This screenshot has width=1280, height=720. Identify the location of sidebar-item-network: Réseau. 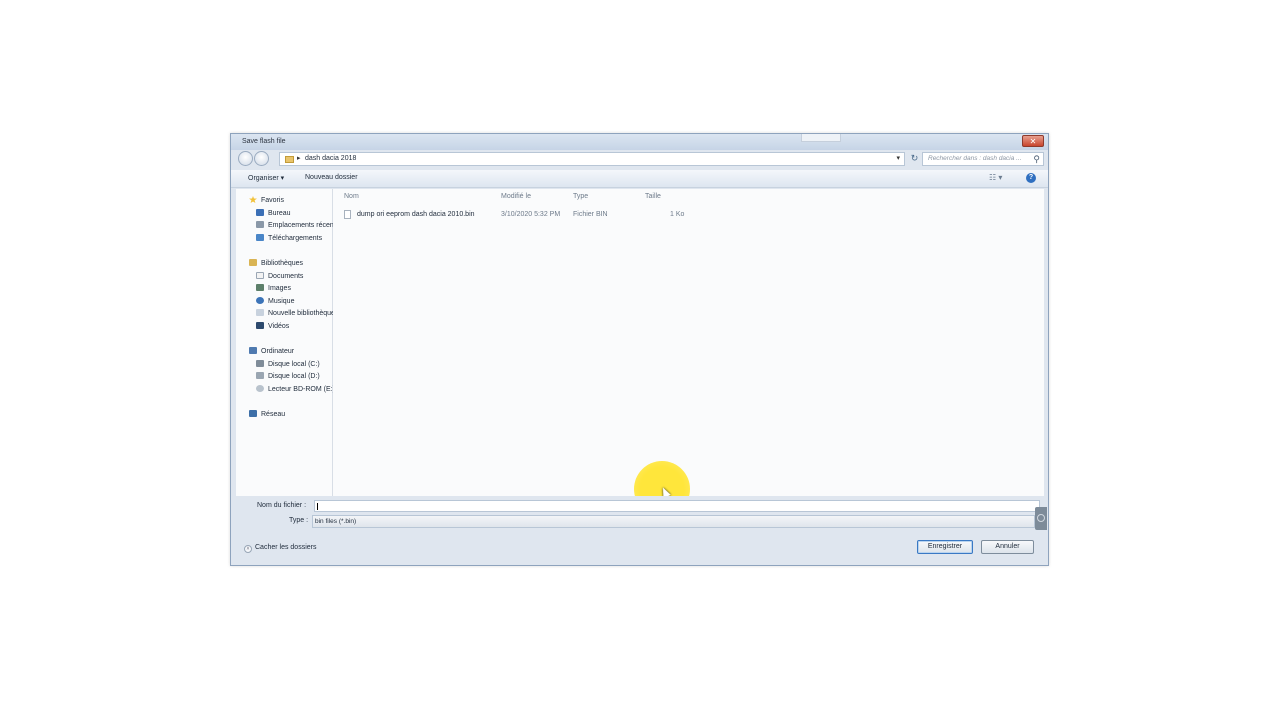
(297, 414).